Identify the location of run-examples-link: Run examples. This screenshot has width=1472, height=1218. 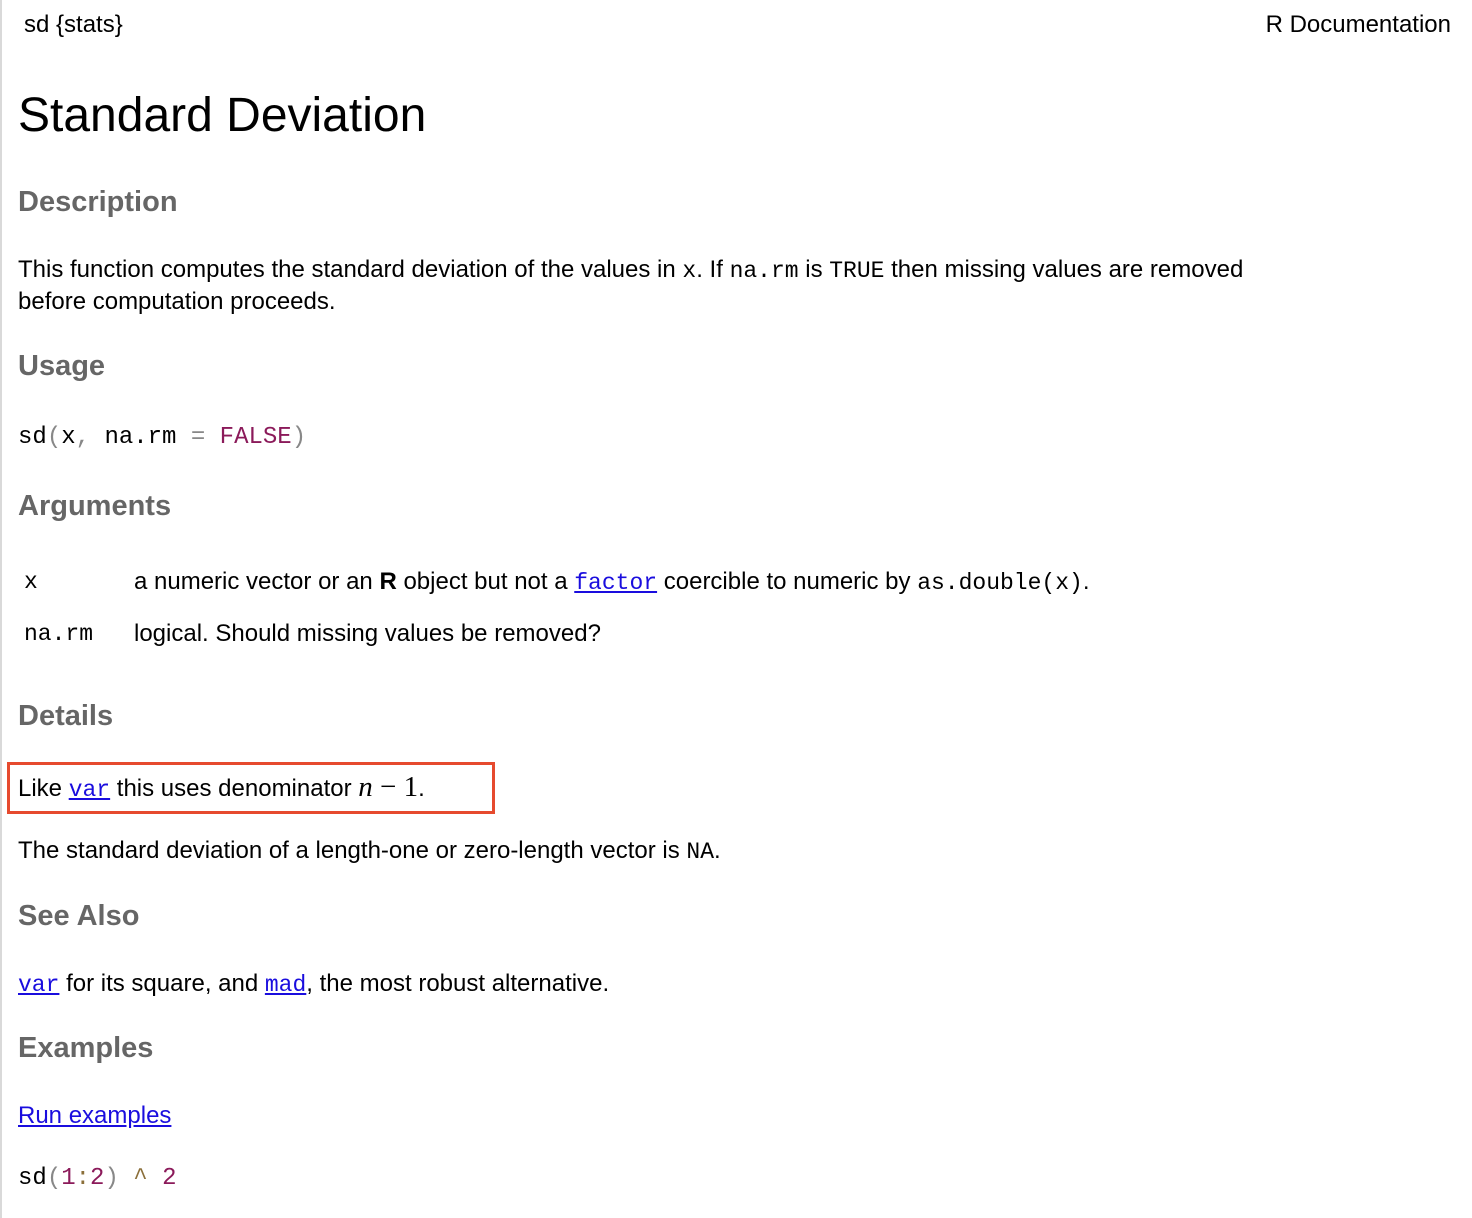
(94, 1116).